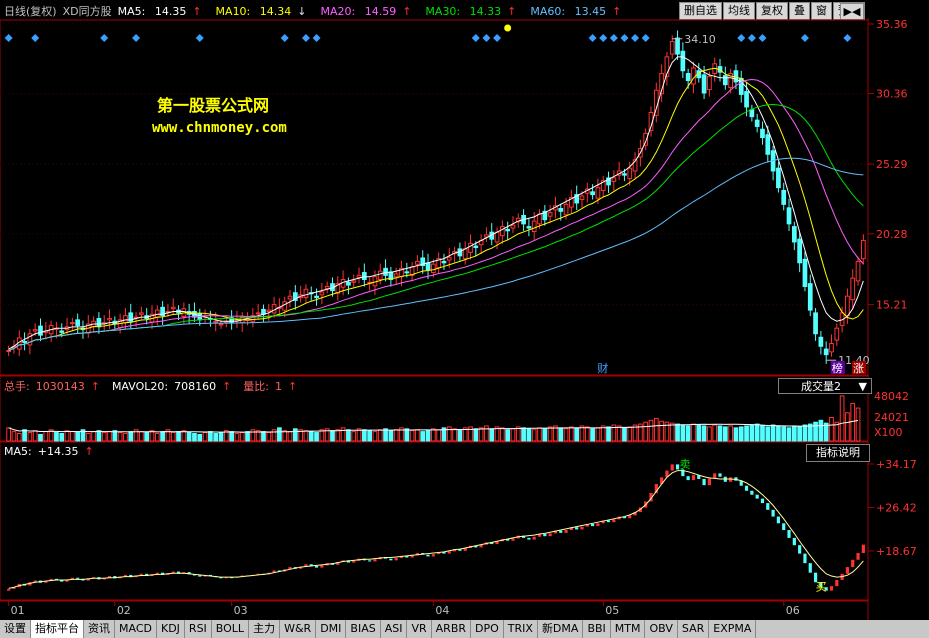 The height and width of the screenshot is (638, 929). I want to click on volume-indicator-select: 成交量2 ▼, so click(825, 386).